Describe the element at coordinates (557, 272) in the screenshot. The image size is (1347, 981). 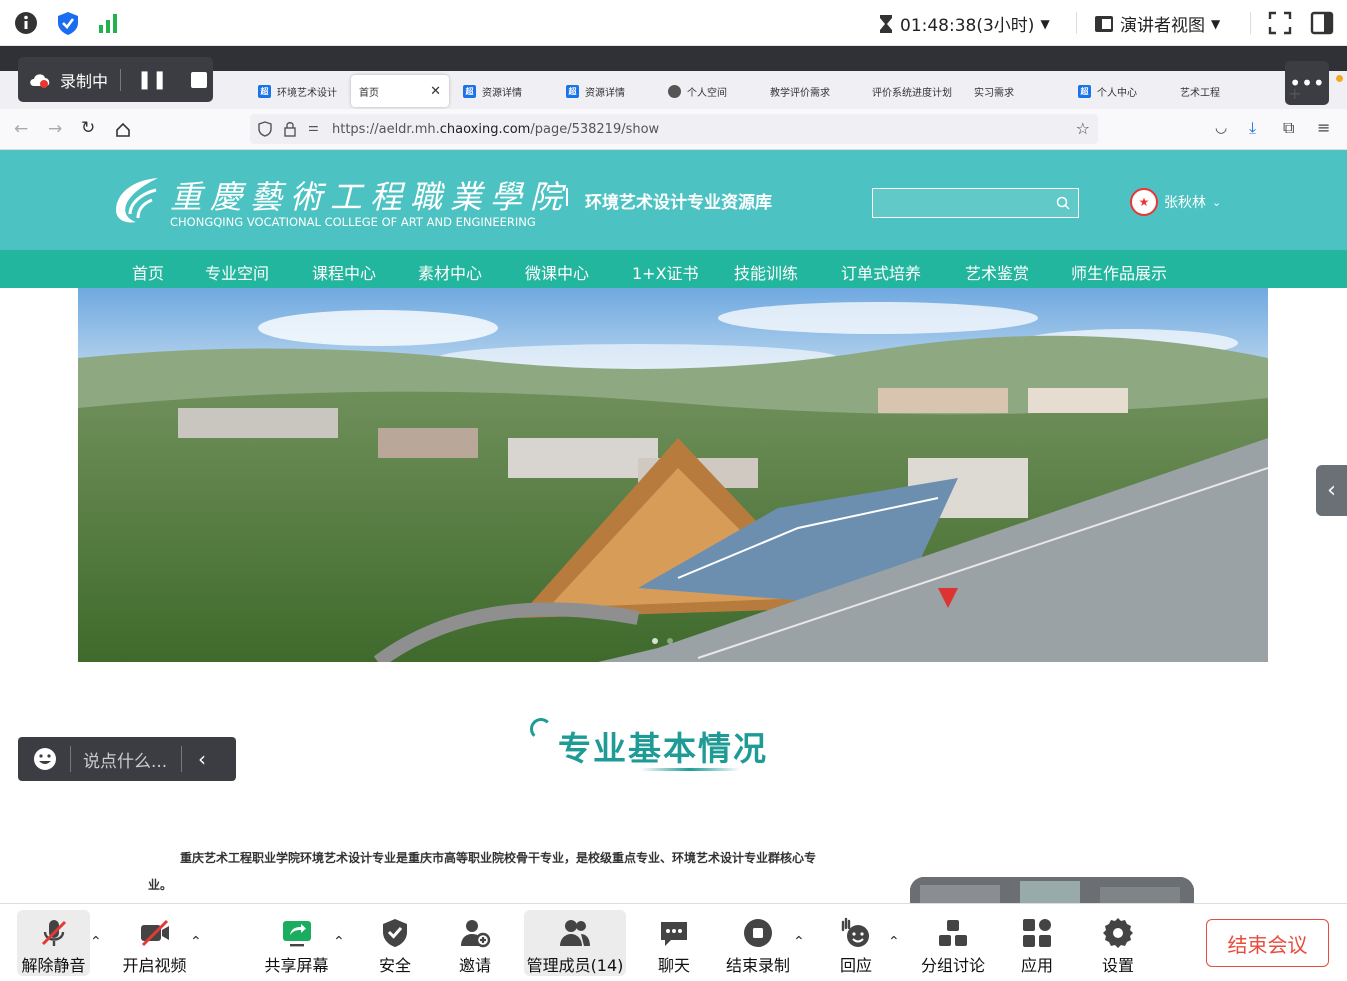
I see `nav-item-micro-lessons: 微课中心` at that location.